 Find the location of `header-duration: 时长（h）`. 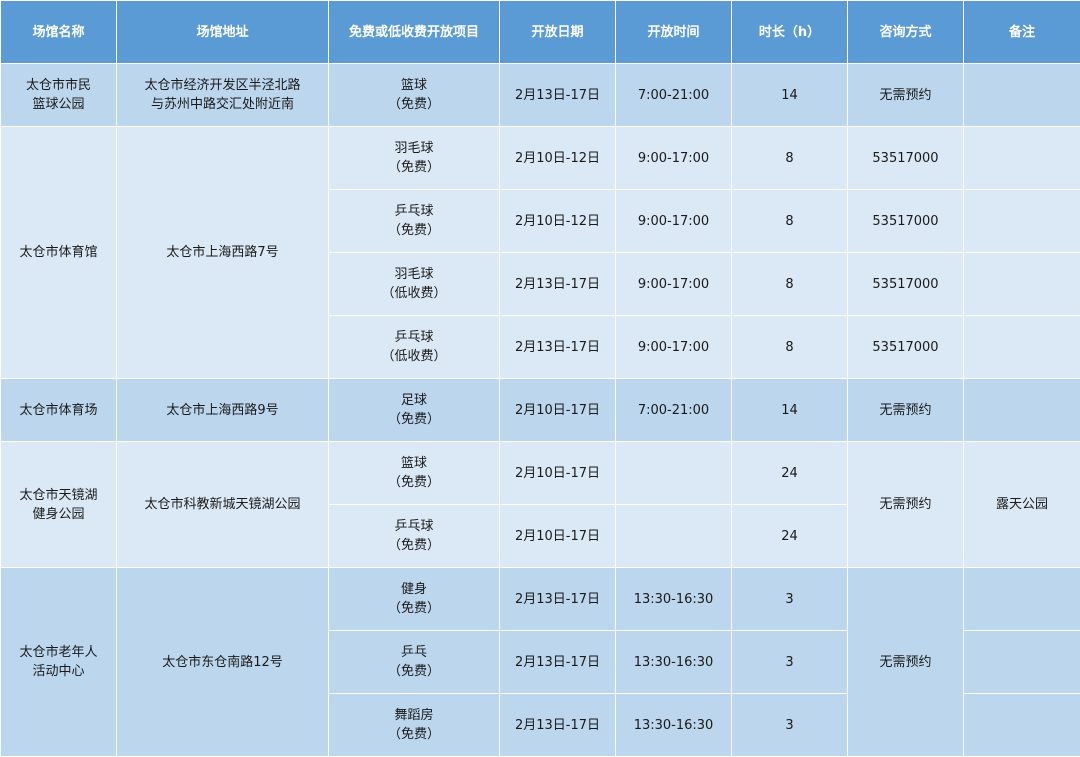

header-duration: 时长（h） is located at coordinates (790, 32).